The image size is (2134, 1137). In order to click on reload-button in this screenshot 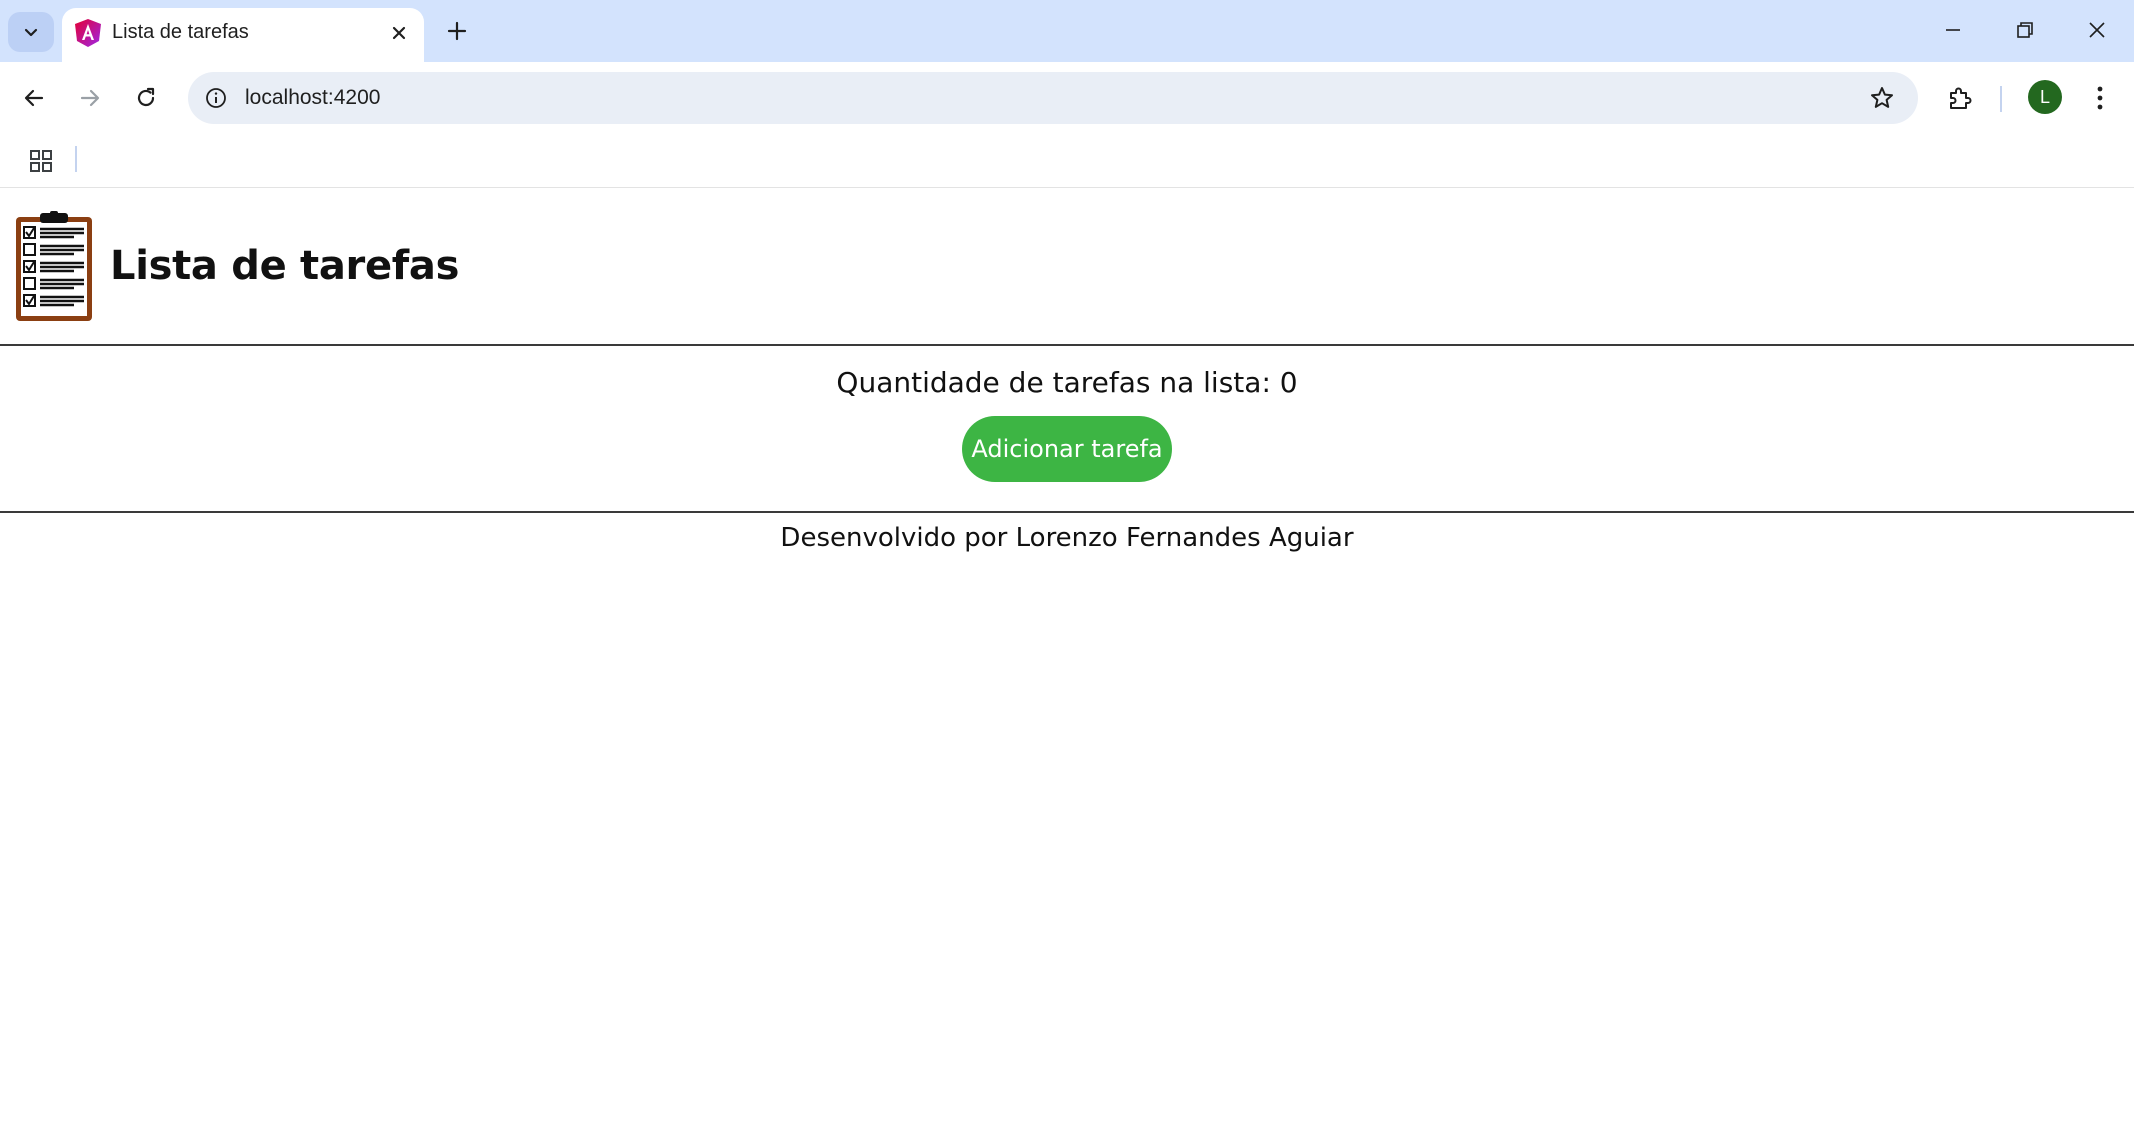, I will do `click(146, 98)`.